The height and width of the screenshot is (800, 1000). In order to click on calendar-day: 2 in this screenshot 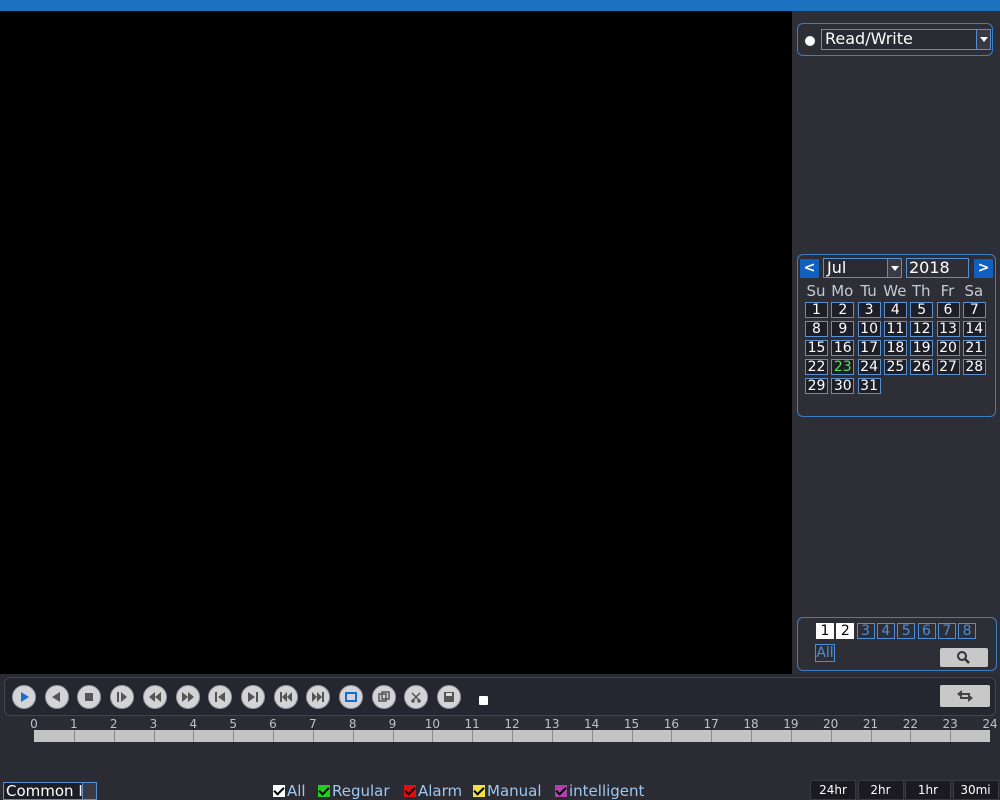, I will do `click(843, 310)`.